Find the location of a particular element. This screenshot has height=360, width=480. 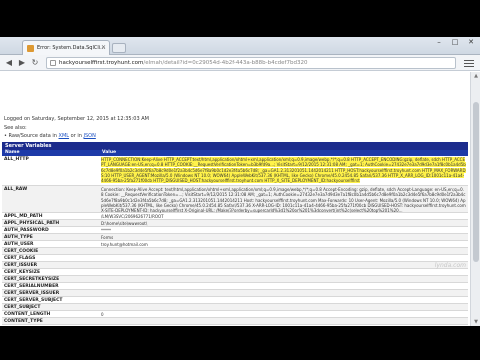

see-also-label: See also: is located at coordinates (15, 128).